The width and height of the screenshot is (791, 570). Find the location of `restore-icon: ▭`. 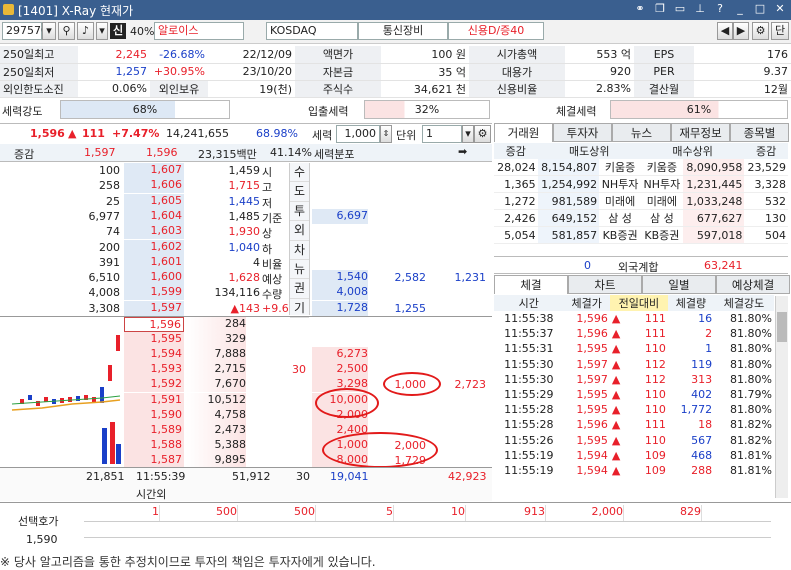

restore-icon: ▭ is located at coordinates (680, 9).